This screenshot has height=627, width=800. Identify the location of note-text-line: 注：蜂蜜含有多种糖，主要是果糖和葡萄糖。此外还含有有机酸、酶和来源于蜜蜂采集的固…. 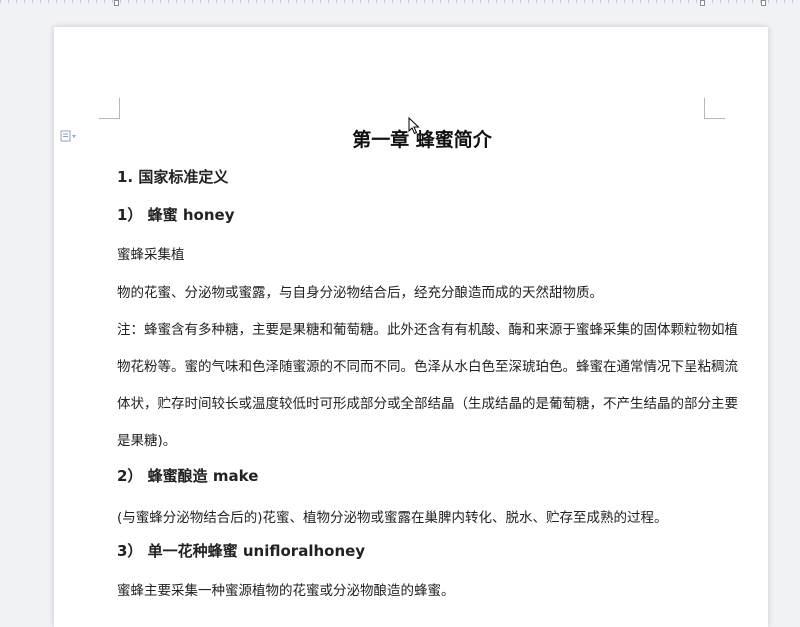
(427, 330).